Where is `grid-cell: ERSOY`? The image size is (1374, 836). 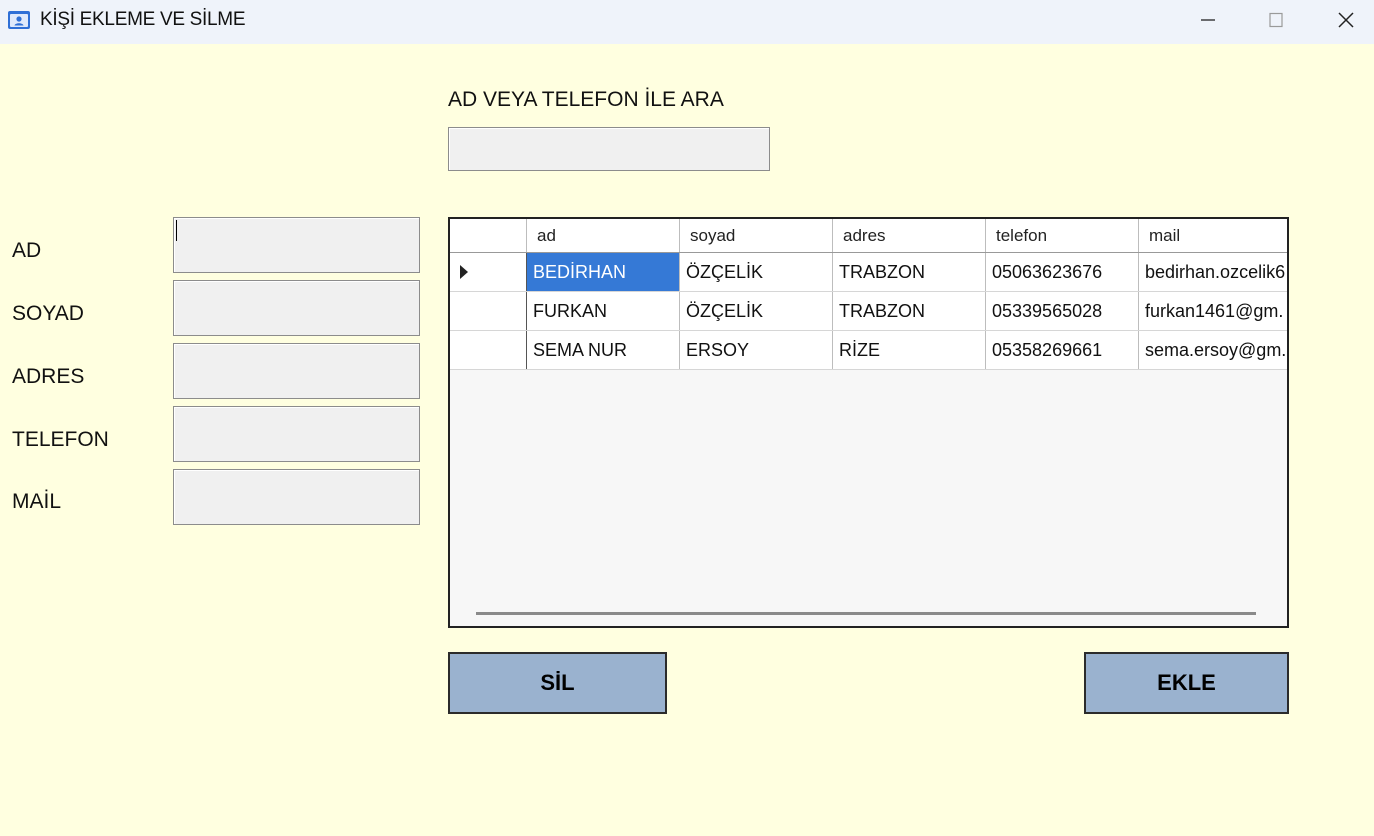
grid-cell: ERSOY is located at coordinates (756, 350).